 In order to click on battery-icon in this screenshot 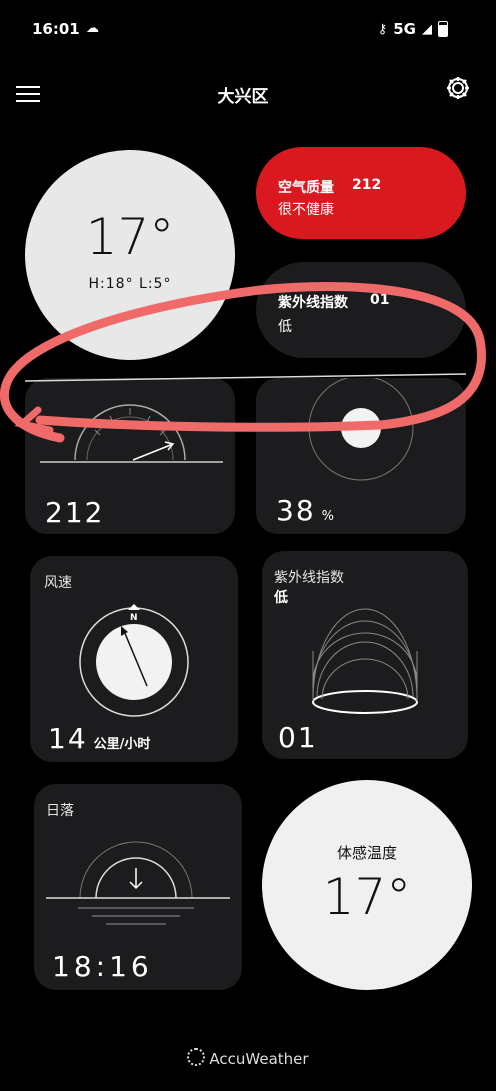, I will do `click(443, 29)`.